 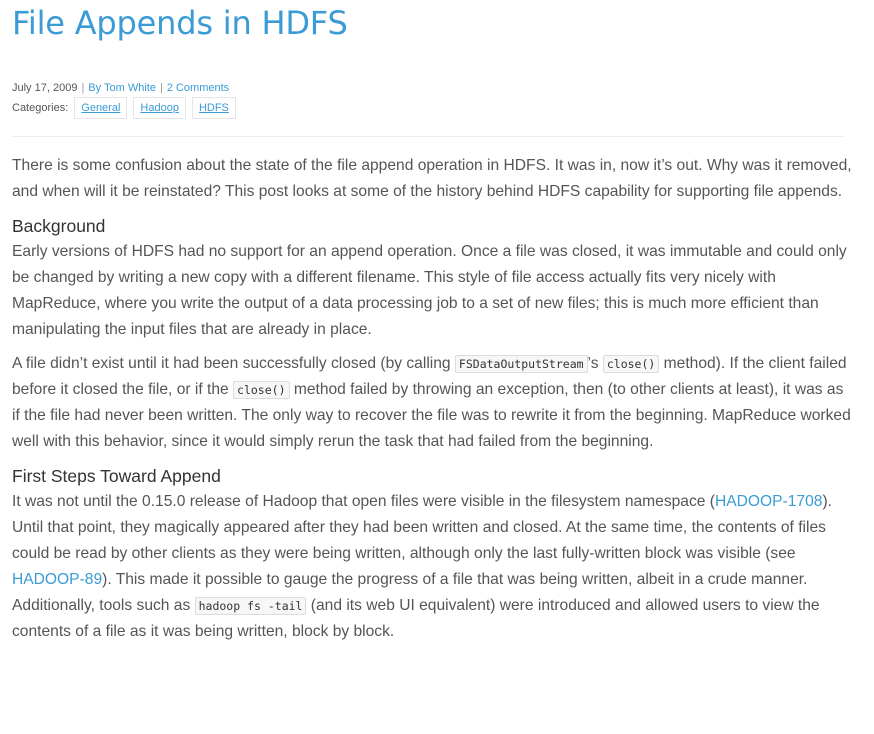 I want to click on post-meta: July 17, 2009 | By Tom White | 2 Comments, so click(x=120, y=88).